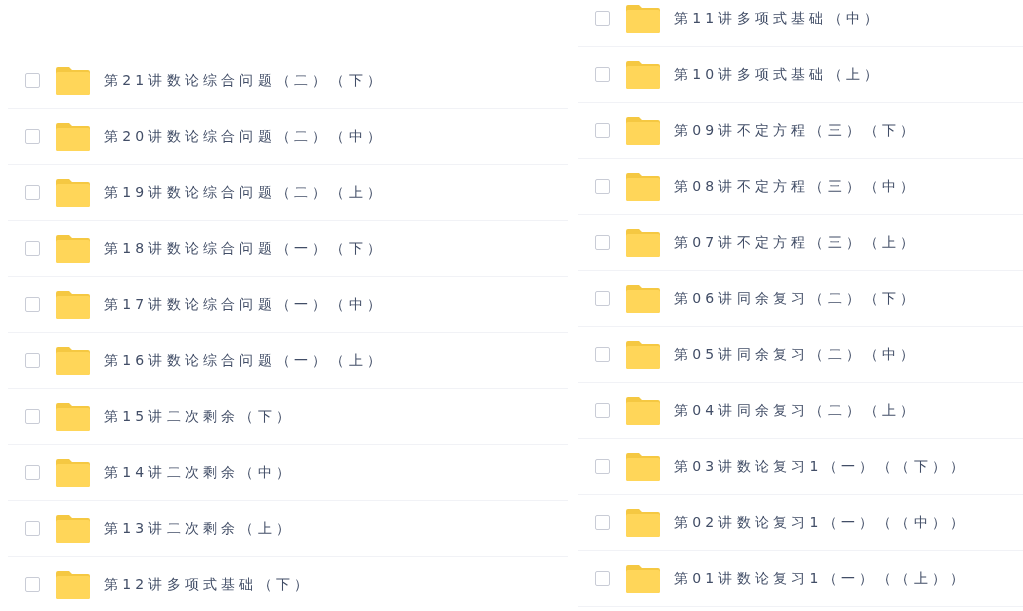 This screenshot has width=1023, height=611. Describe the element at coordinates (199, 472) in the screenshot. I see `folder-name: 第14讲二次剩余（中）` at that location.